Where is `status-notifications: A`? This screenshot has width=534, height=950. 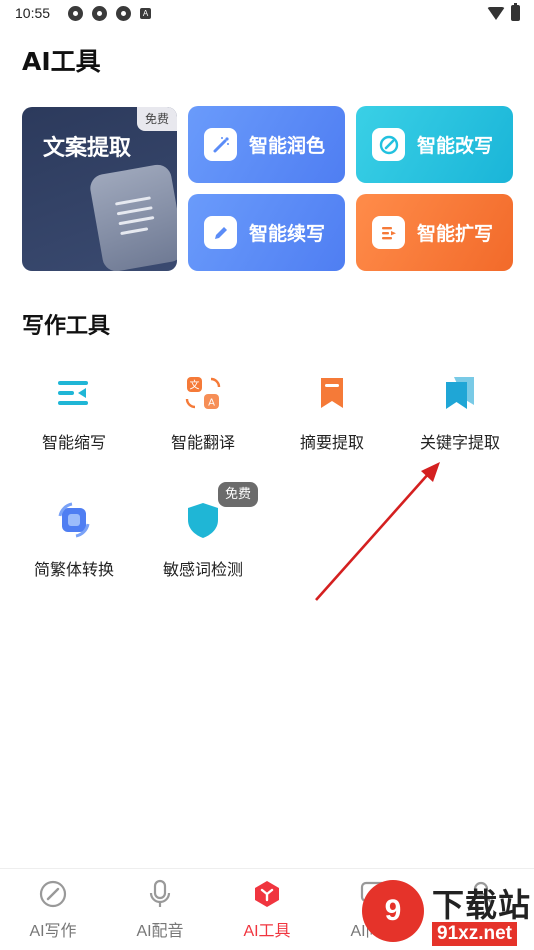
status-notifications: A is located at coordinates (109, 13).